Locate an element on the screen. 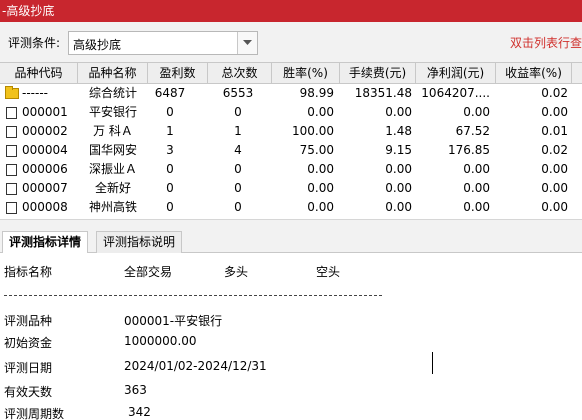  dropdown-button is located at coordinates (247, 43).